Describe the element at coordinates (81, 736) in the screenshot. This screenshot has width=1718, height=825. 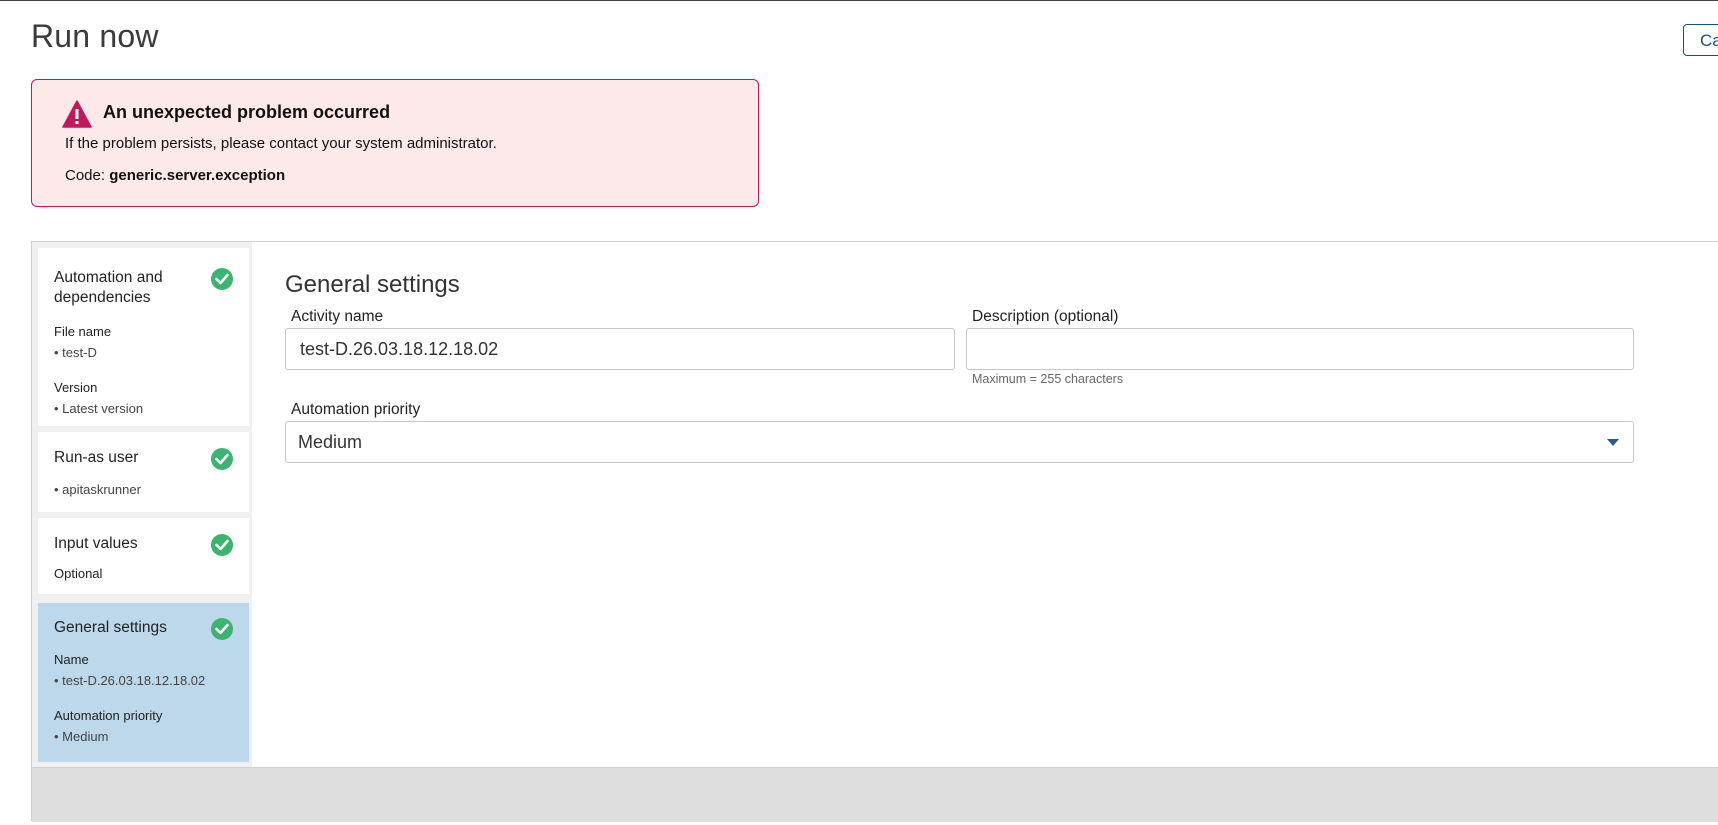
I see `step-detail-value: • Medium` at that location.